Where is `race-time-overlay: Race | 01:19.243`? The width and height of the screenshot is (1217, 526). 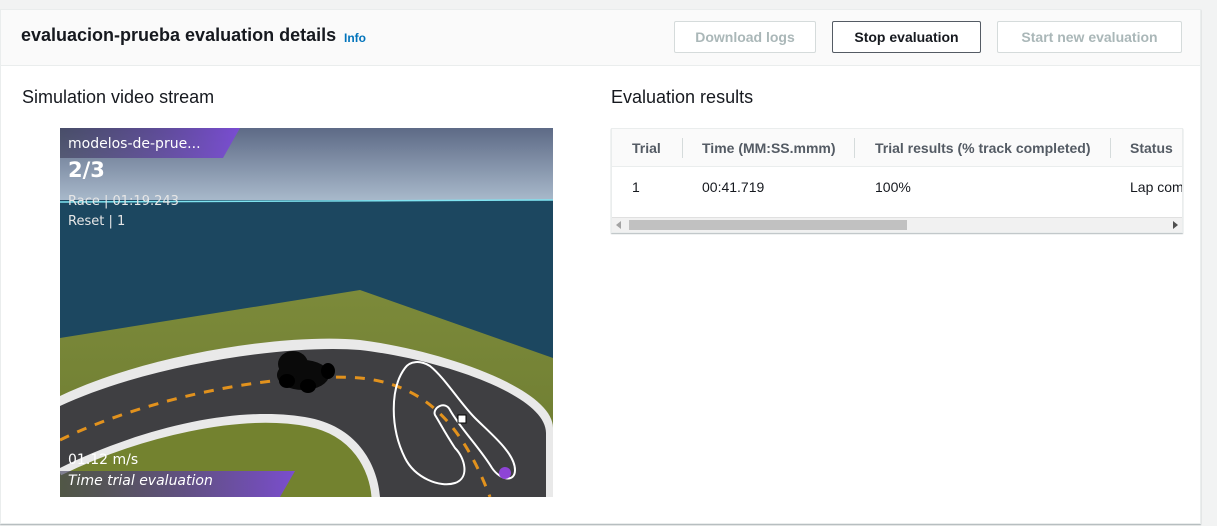
race-time-overlay: Race | 01:19.243 is located at coordinates (123, 201).